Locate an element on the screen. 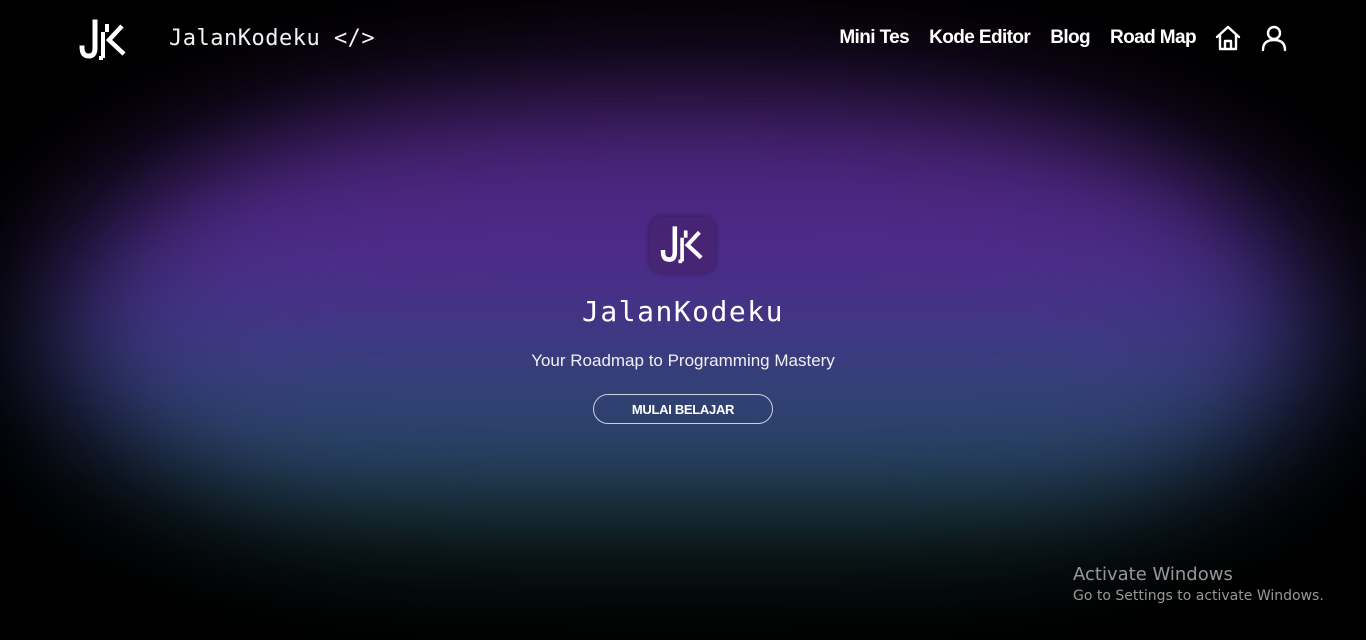 This screenshot has width=1366, height=640. hero-jk-logo-icon is located at coordinates (682, 245).